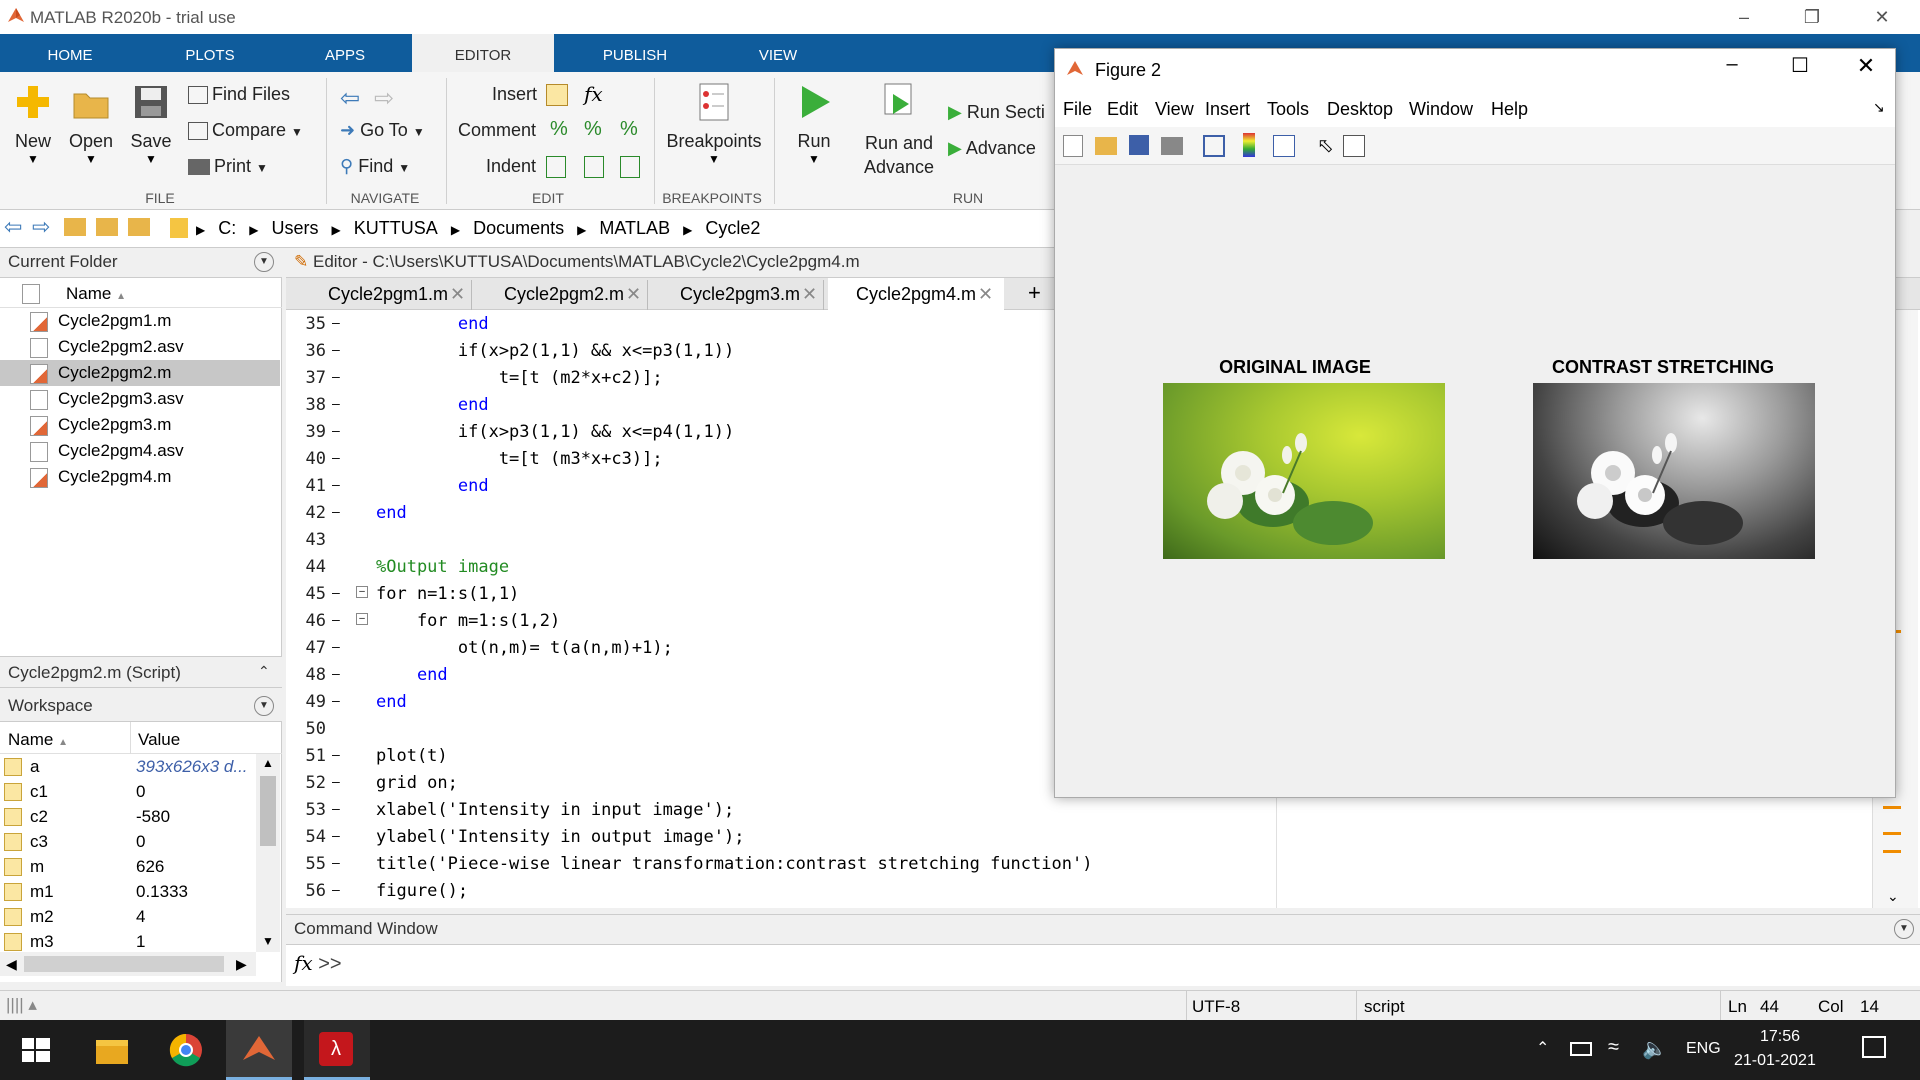 This screenshot has width=1920, height=1080. Describe the element at coordinates (295, 228) in the screenshot. I see `breadcrumb-item: Users` at that location.